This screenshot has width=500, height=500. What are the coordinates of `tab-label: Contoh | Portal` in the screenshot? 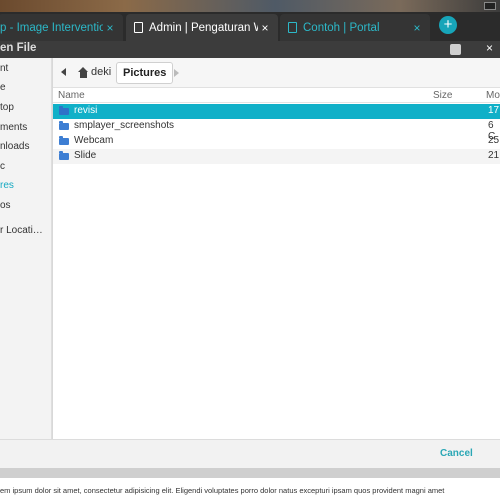 It's located at (341, 27).